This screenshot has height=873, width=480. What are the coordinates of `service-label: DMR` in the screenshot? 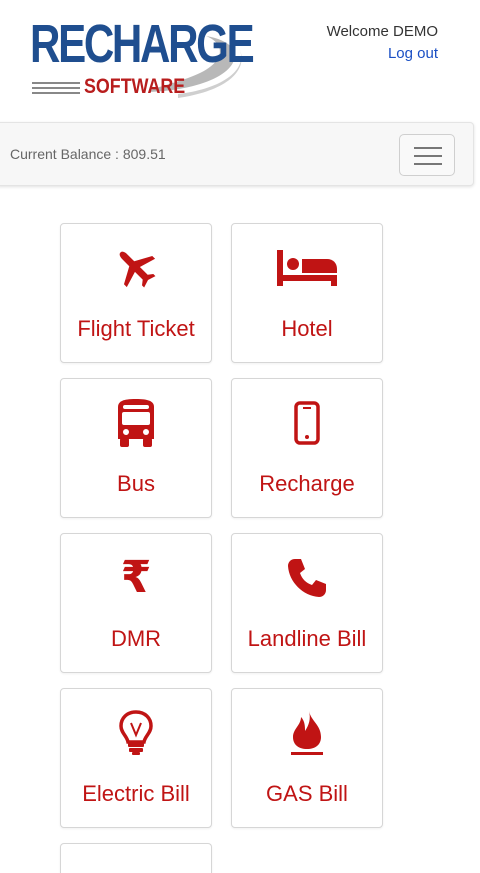 It's located at (136, 638).